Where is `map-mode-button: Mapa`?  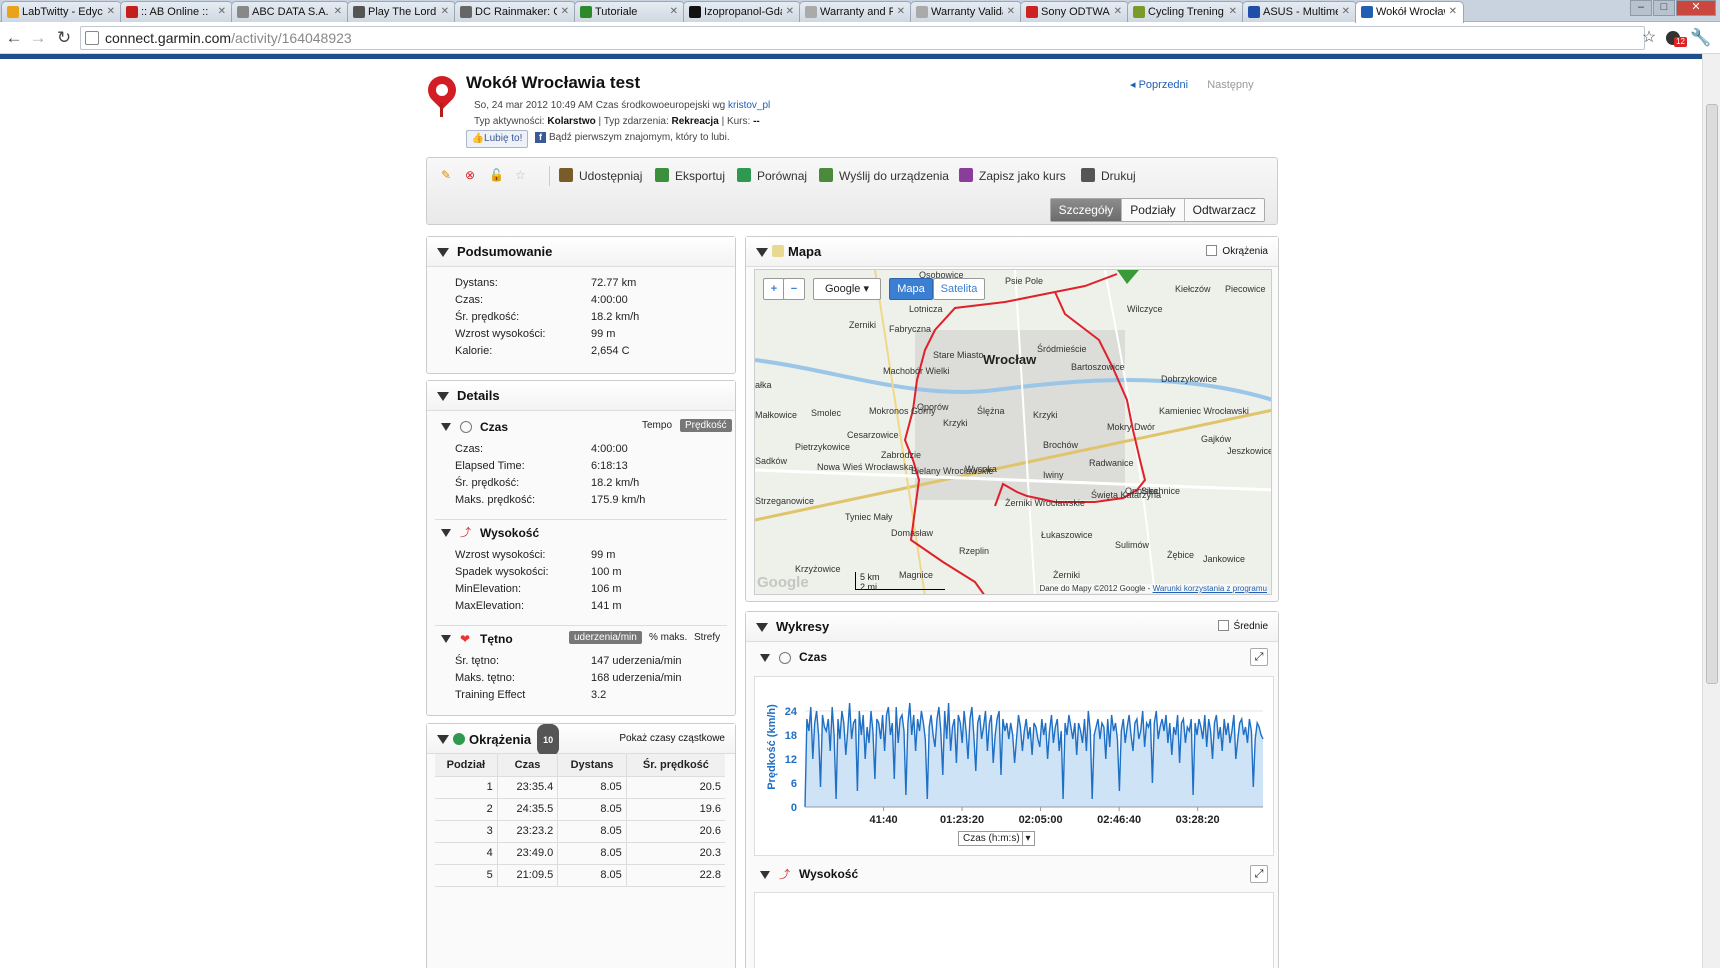
map-mode-button: Mapa is located at coordinates (911, 289).